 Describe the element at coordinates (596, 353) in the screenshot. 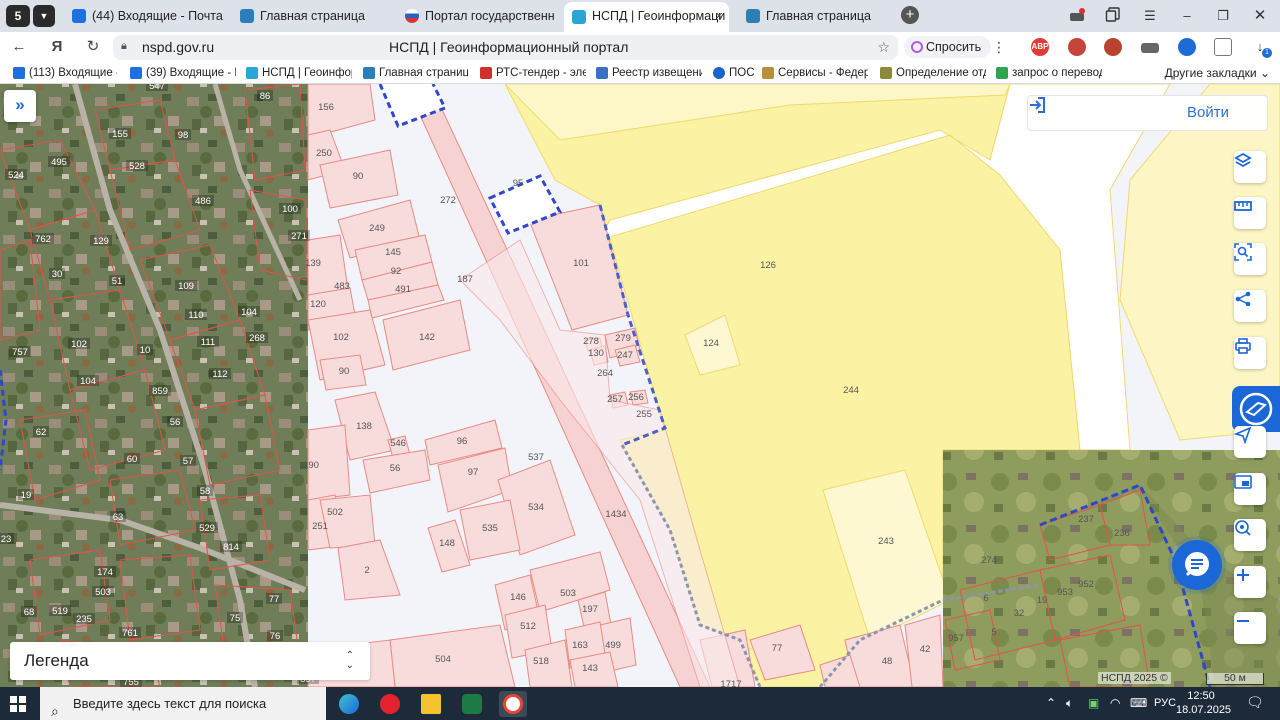

I see `parcel-number: 130` at that location.